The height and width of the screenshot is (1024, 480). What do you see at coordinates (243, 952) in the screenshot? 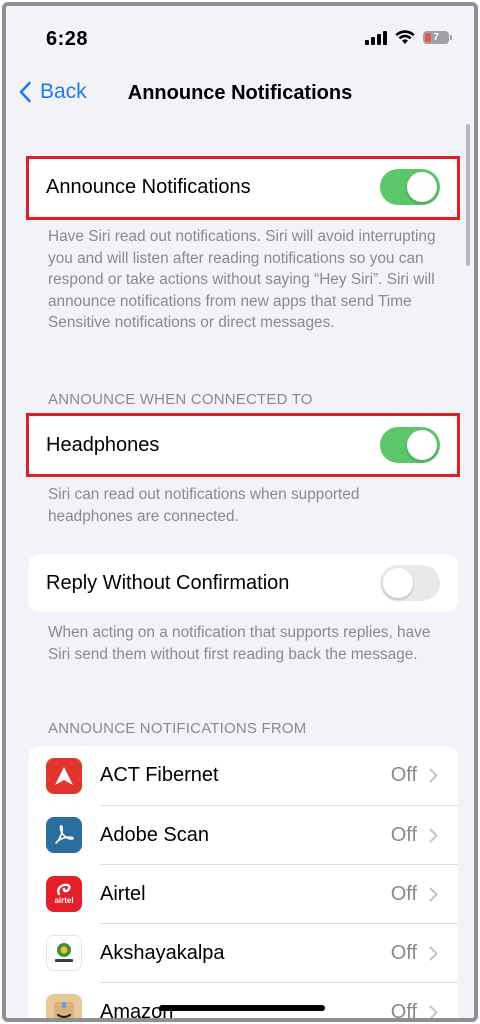
I see `list-item-akshayakalpa: Akshayakalpa Off` at bounding box center [243, 952].